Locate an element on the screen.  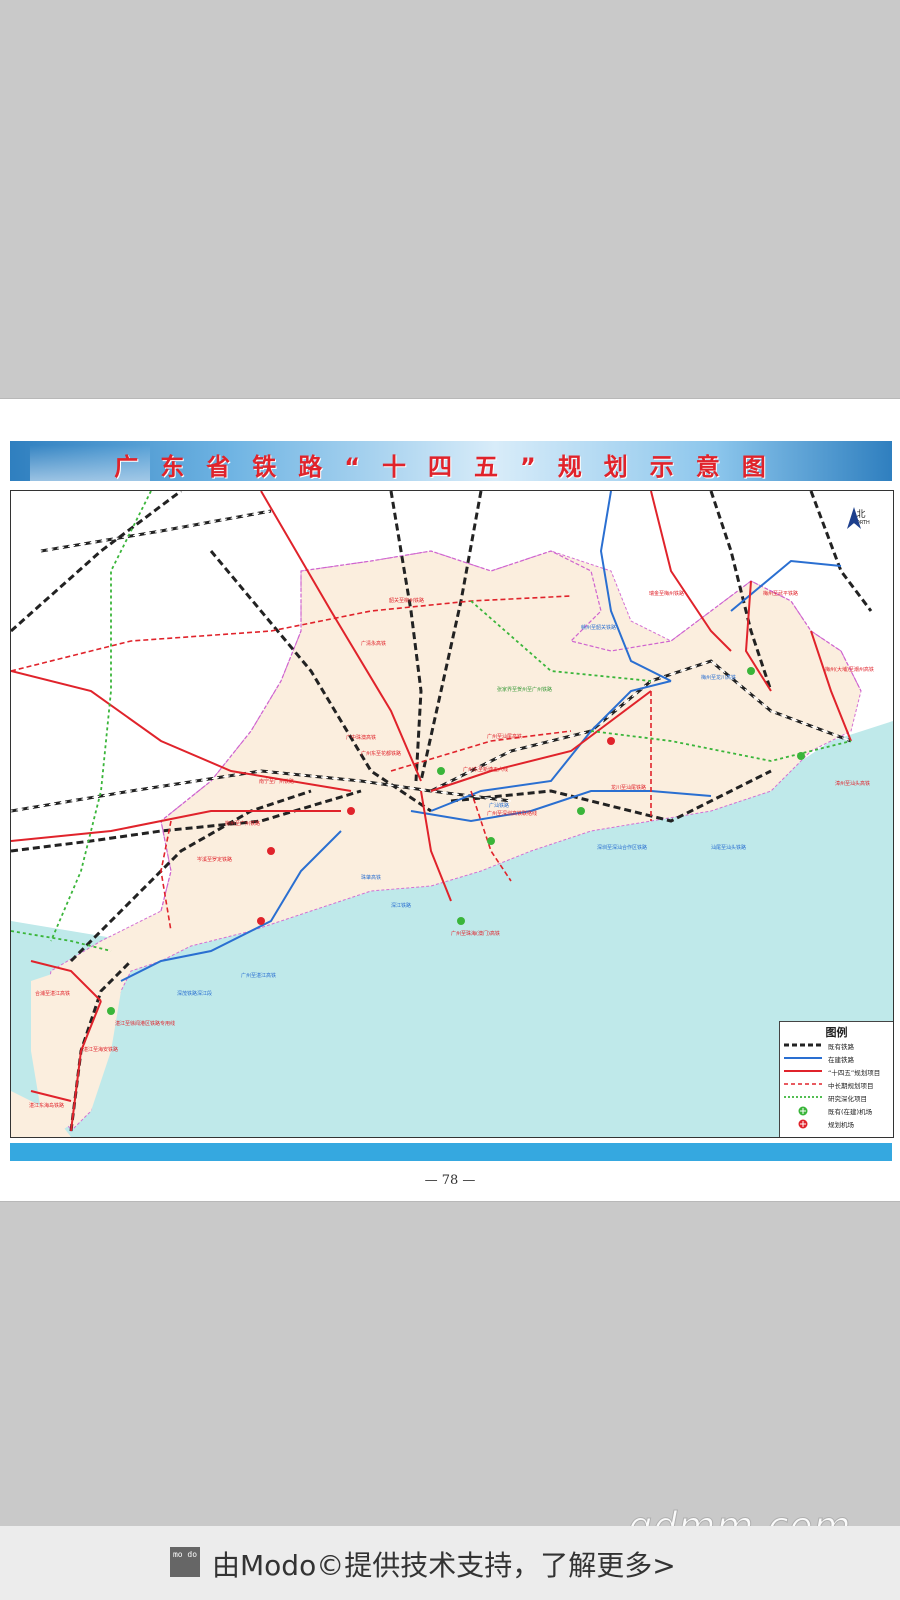
legend-item-14th-plan: “十四五”规划项目 is located at coordinates (838, 1072).